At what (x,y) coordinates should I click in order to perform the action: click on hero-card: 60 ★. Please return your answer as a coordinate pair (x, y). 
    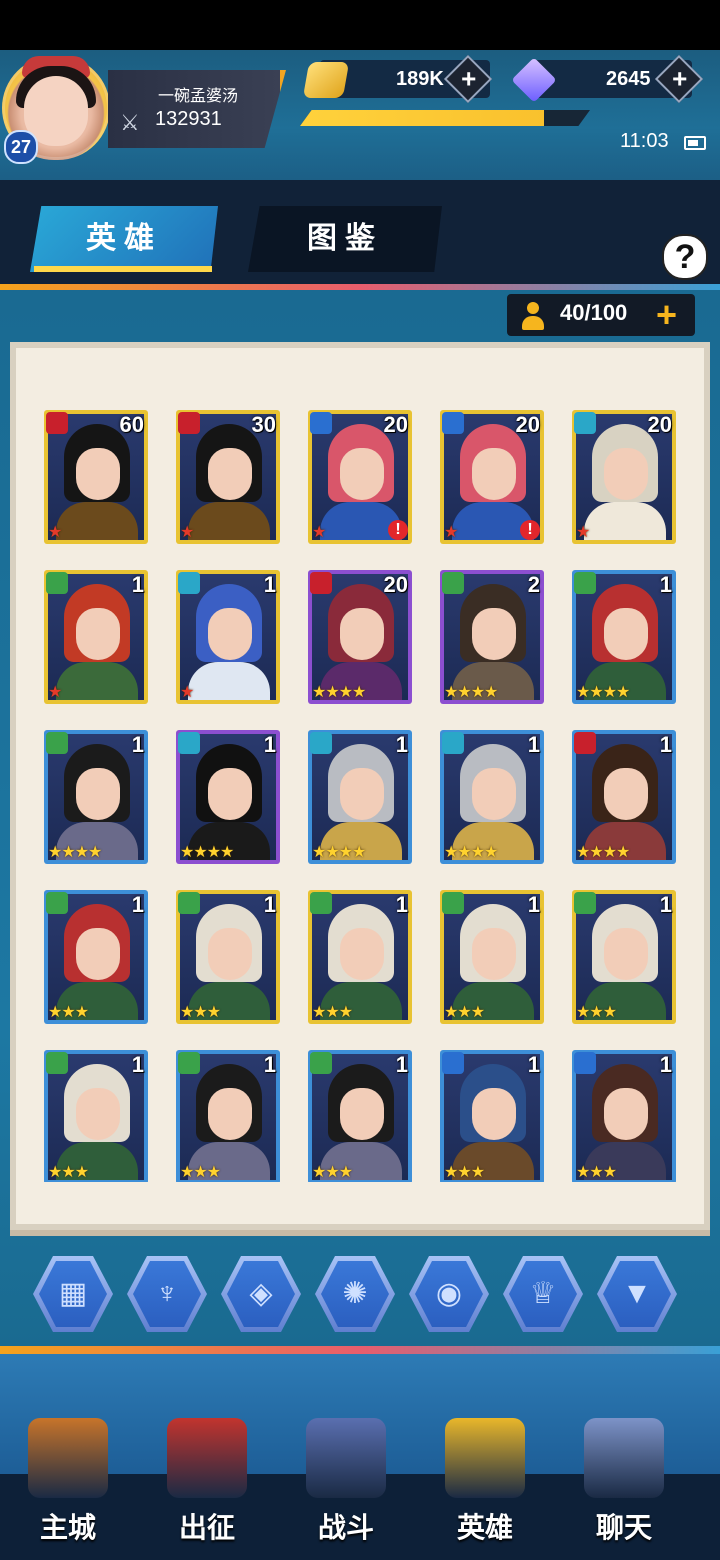
    Looking at the image, I should click on (96, 477).